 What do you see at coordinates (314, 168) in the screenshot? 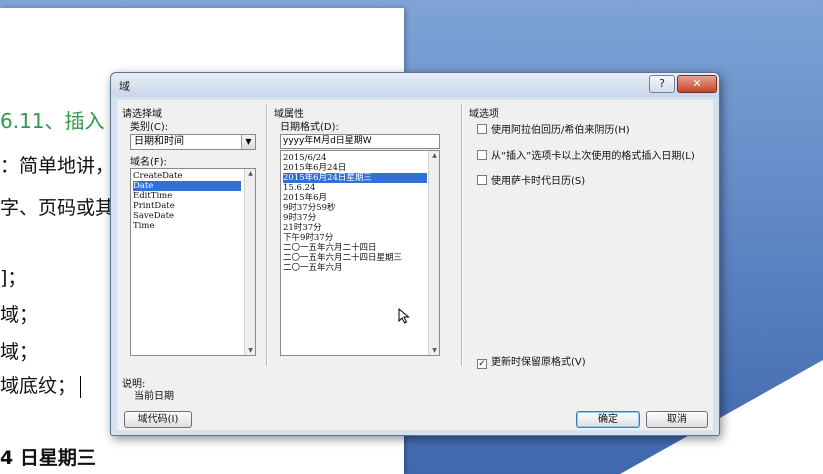
I see `list-item: 2015年6月24日` at bounding box center [314, 168].